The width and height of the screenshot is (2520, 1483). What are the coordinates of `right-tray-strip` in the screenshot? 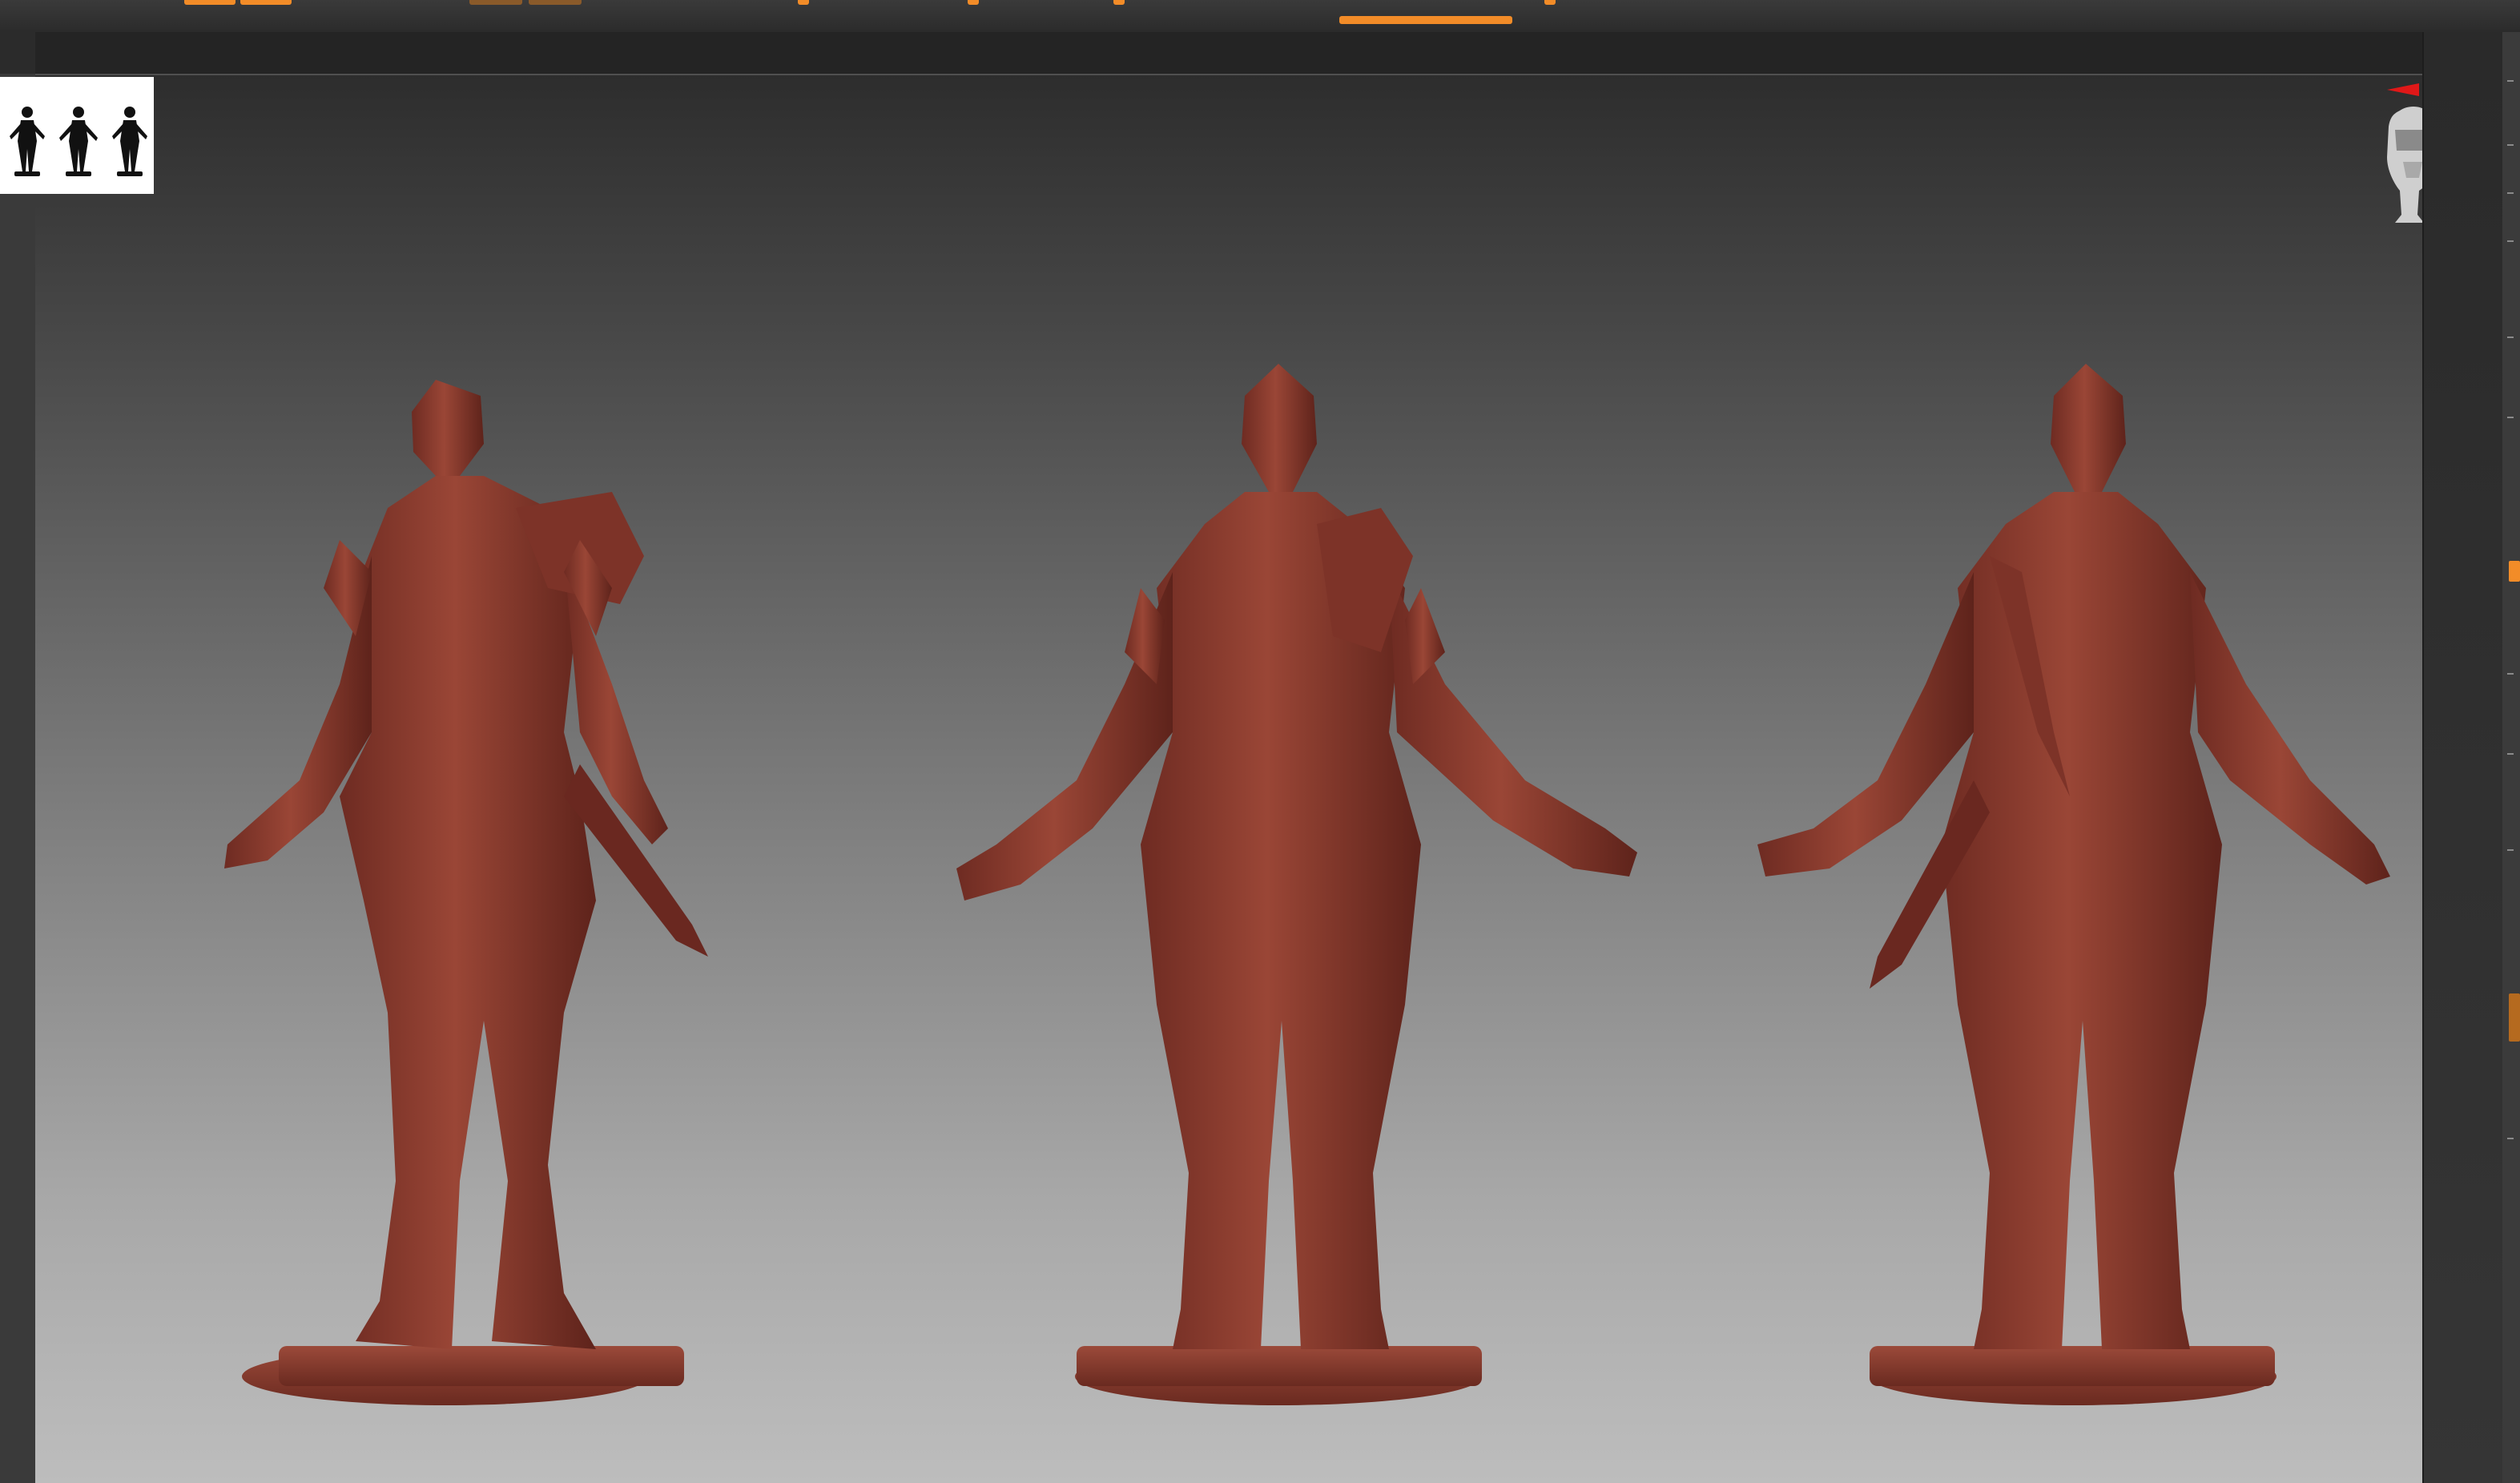 It's located at (2511, 757).